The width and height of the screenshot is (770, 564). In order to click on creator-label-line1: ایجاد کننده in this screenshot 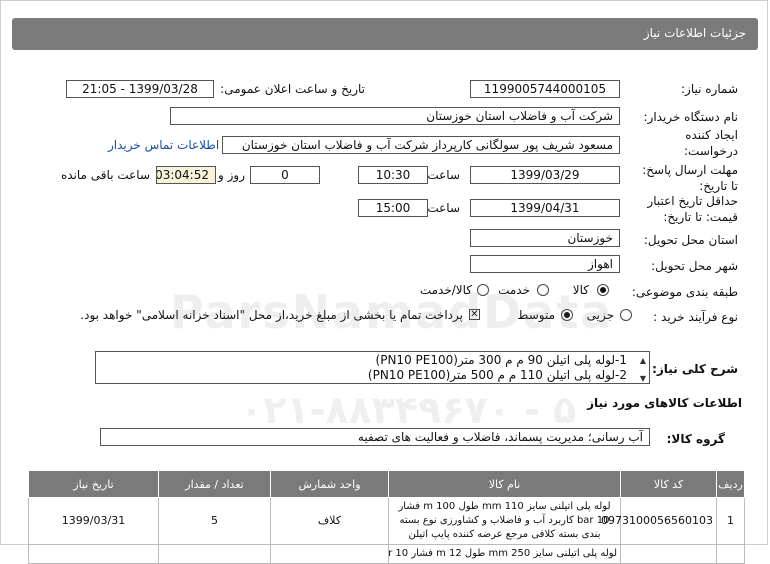, I will do `click(711, 135)`.